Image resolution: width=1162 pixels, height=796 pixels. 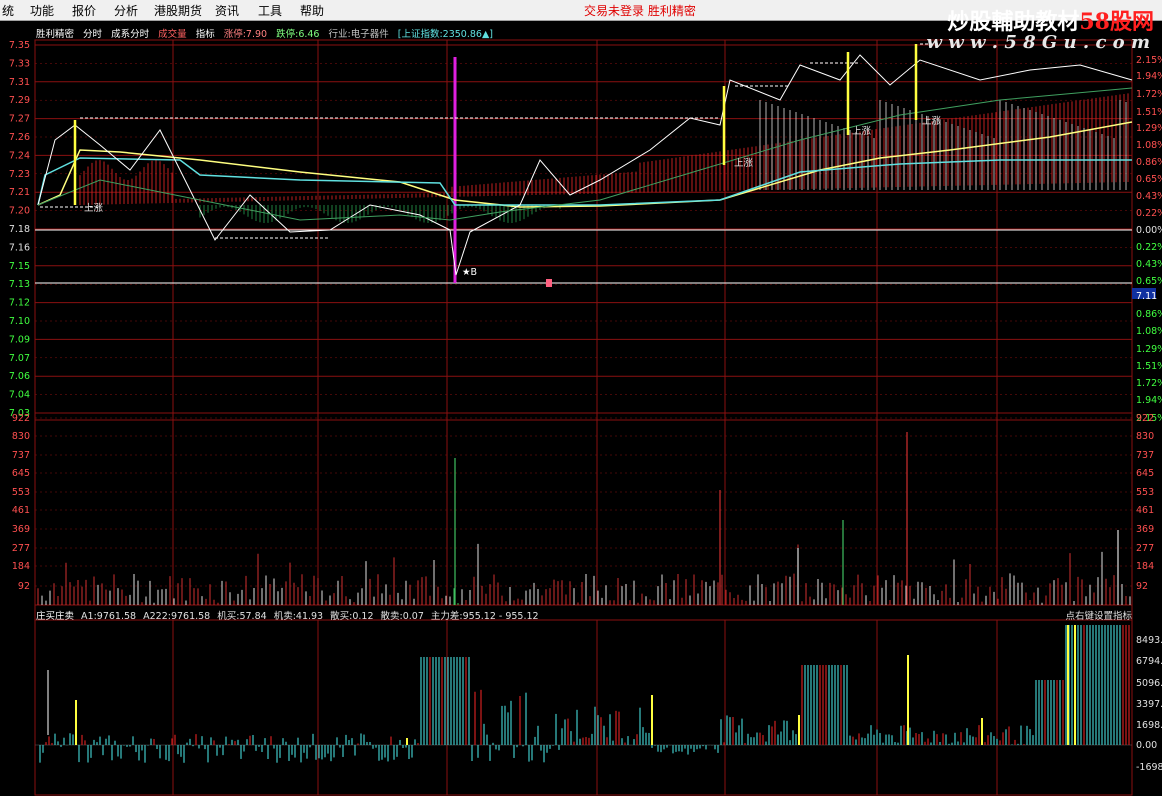 What do you see at coordinates (402, 616) in the screenshot?
I see `retail-sell-value: 散卖:0.07` at bounding box center [402, 616].